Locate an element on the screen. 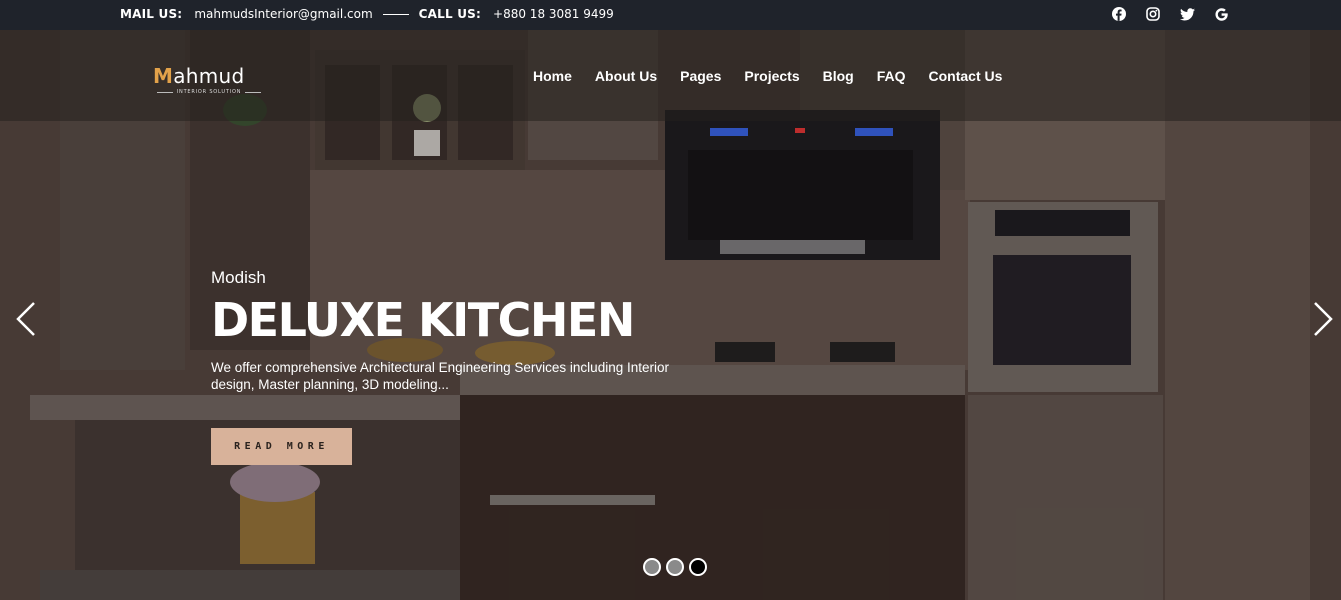 This screenshot has width=1341, height=600. chevron-left-icon is located at coordinates (25, 319).